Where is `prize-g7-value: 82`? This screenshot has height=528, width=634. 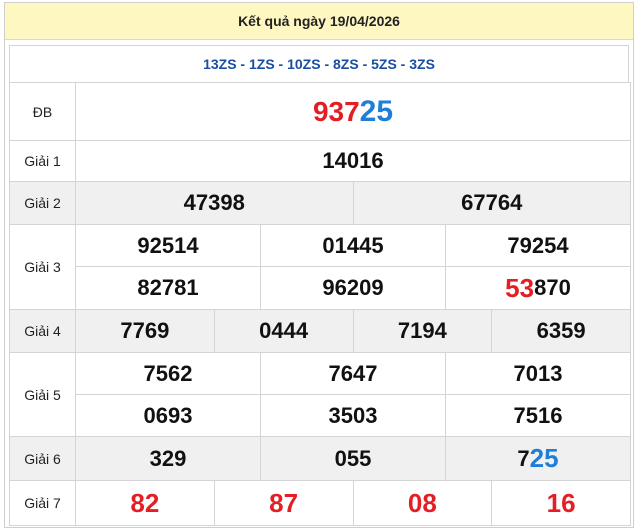 prize-g7-value: 82 is located at coordinates (145, 502).